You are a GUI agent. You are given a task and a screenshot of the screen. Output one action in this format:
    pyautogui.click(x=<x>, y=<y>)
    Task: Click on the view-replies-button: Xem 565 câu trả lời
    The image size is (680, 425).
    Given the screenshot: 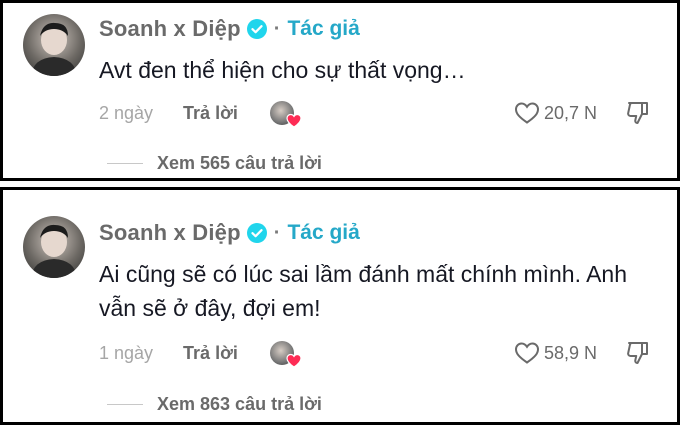 What is the action you would take?
    pyautogui.click(x=214, y=163)
    